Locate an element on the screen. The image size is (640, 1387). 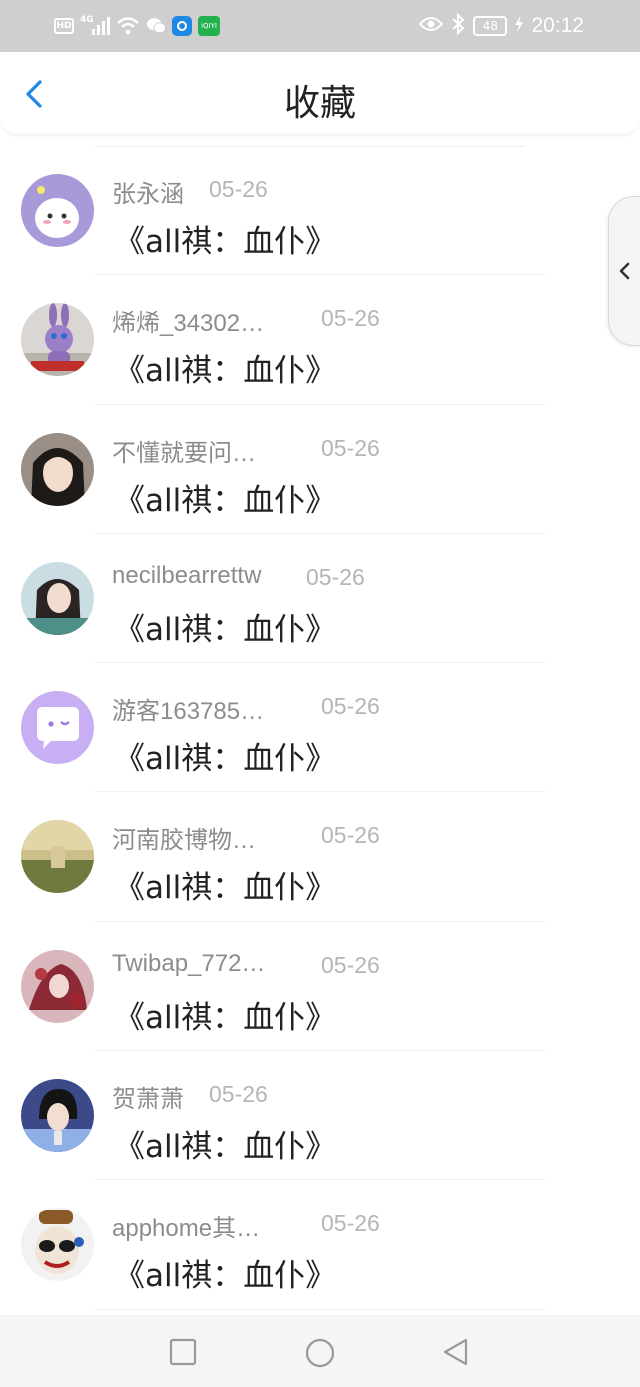
home-button is located at coordinates (319, 1352).